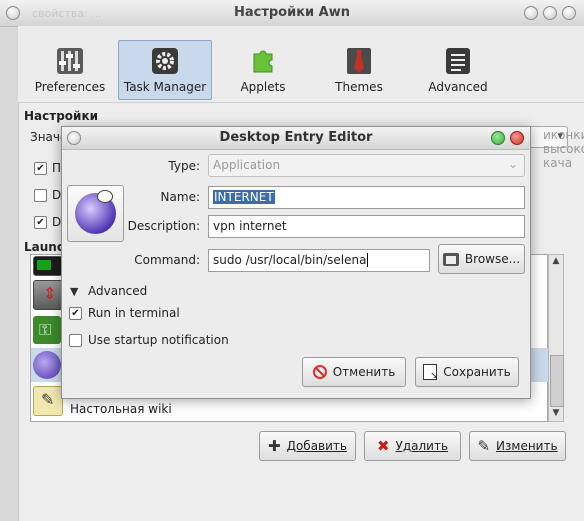 This screenshot has height=521, width=584. I want to click on command-field: sudo /usr/local/bin/selena, so click(319, 260).